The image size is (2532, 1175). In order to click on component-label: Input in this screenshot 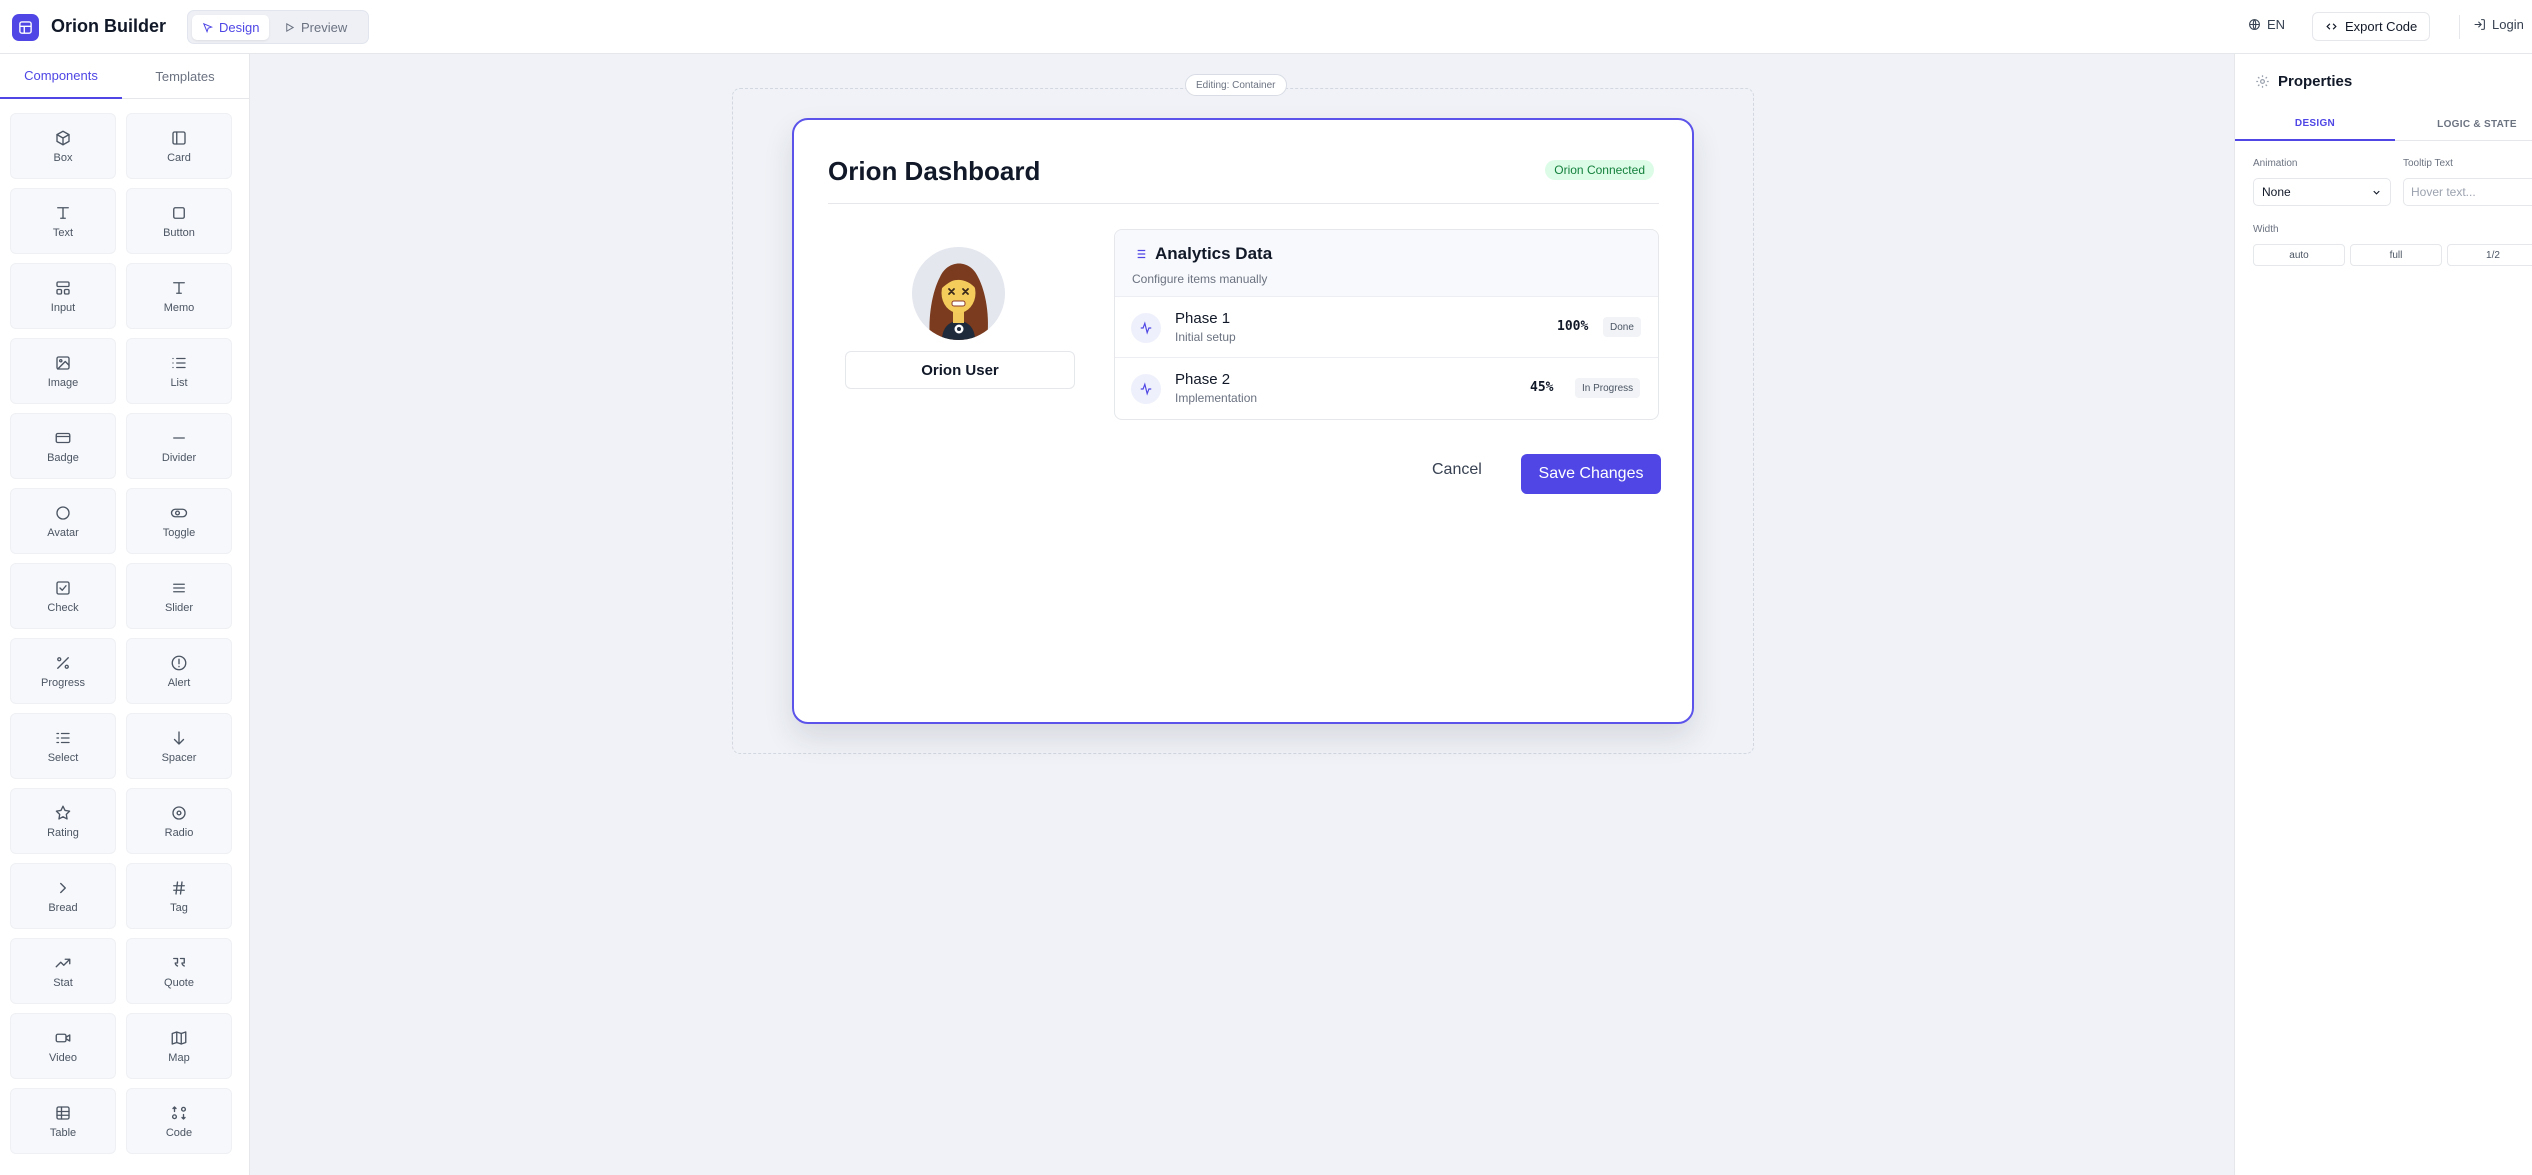, I will do `click(63, 307)`.